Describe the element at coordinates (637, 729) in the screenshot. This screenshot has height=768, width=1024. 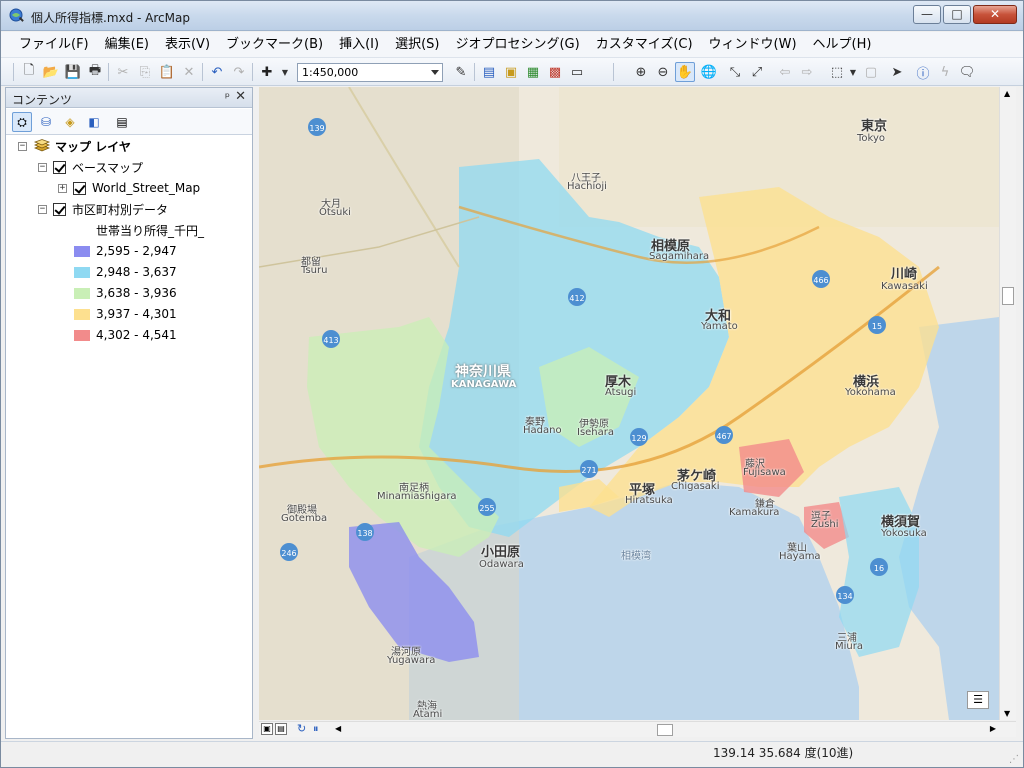
I see `map-horizontal-scrollbar: ▣ ▤ ↻ ⏸ ◀ ▶` at that location.